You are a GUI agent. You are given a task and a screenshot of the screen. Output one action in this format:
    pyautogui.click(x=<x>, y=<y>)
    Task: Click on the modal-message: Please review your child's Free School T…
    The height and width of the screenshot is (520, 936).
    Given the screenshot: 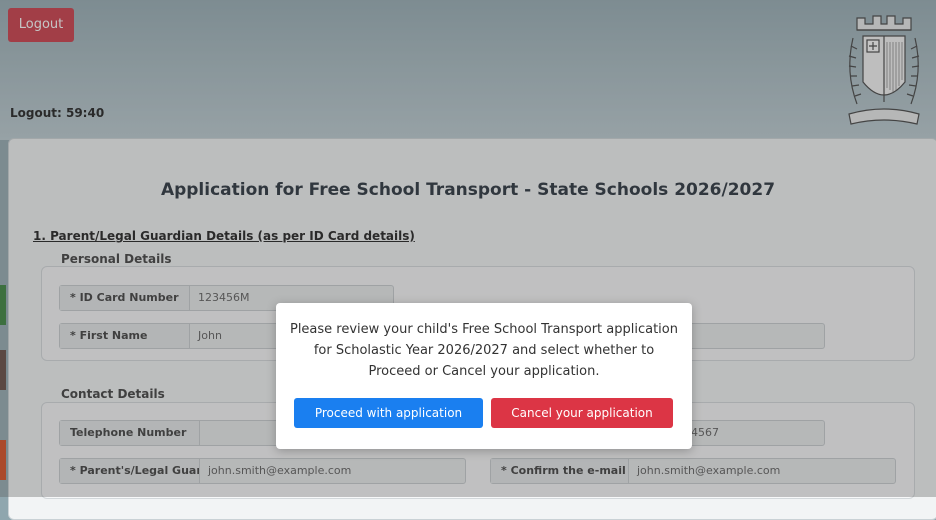 What is the action you would take?
    pyautogui.click(x=483, y=350)
    